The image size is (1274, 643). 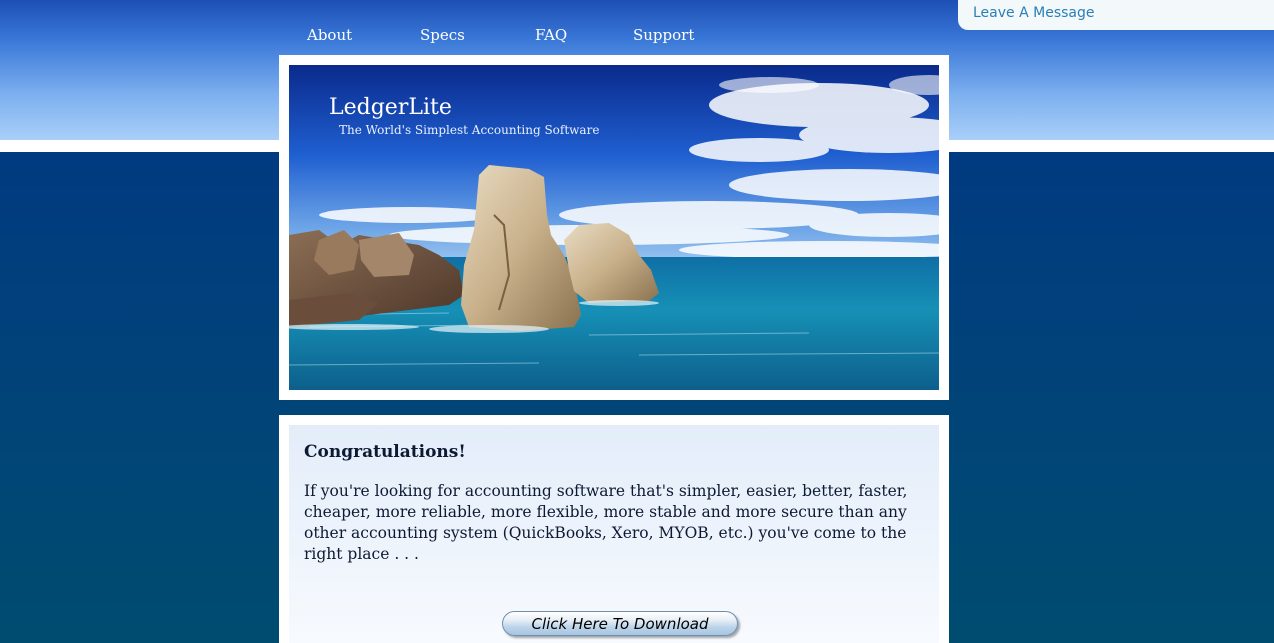 What do you see at coordinates (1116, 15) in the screenshot?
I see `leave-message-tab: Leave A Message` at bounding box center [1116, 15].